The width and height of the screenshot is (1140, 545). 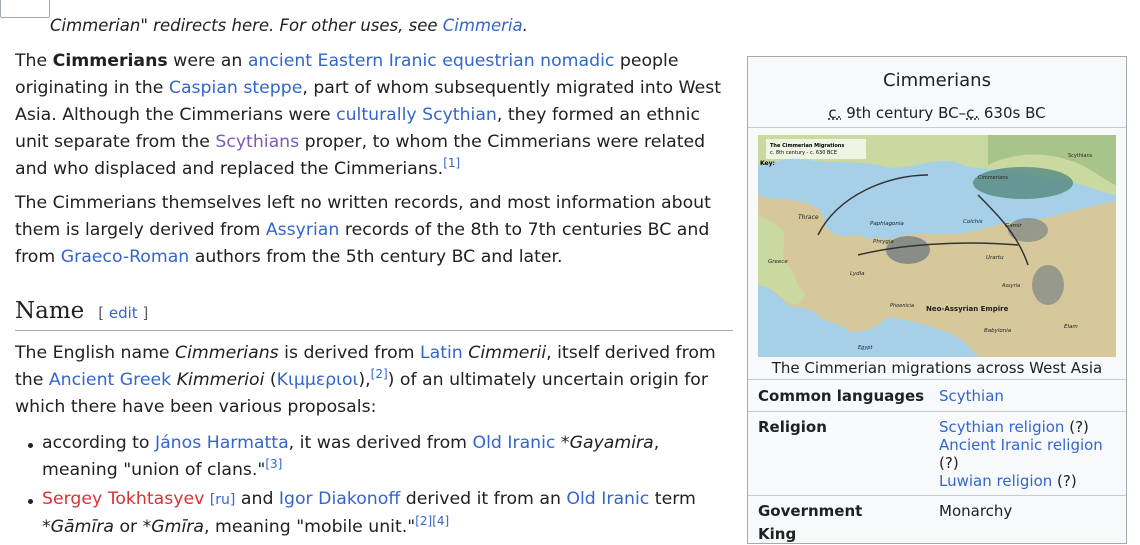 I want to click on edit-bracket: [, so click(x=103, y=313).